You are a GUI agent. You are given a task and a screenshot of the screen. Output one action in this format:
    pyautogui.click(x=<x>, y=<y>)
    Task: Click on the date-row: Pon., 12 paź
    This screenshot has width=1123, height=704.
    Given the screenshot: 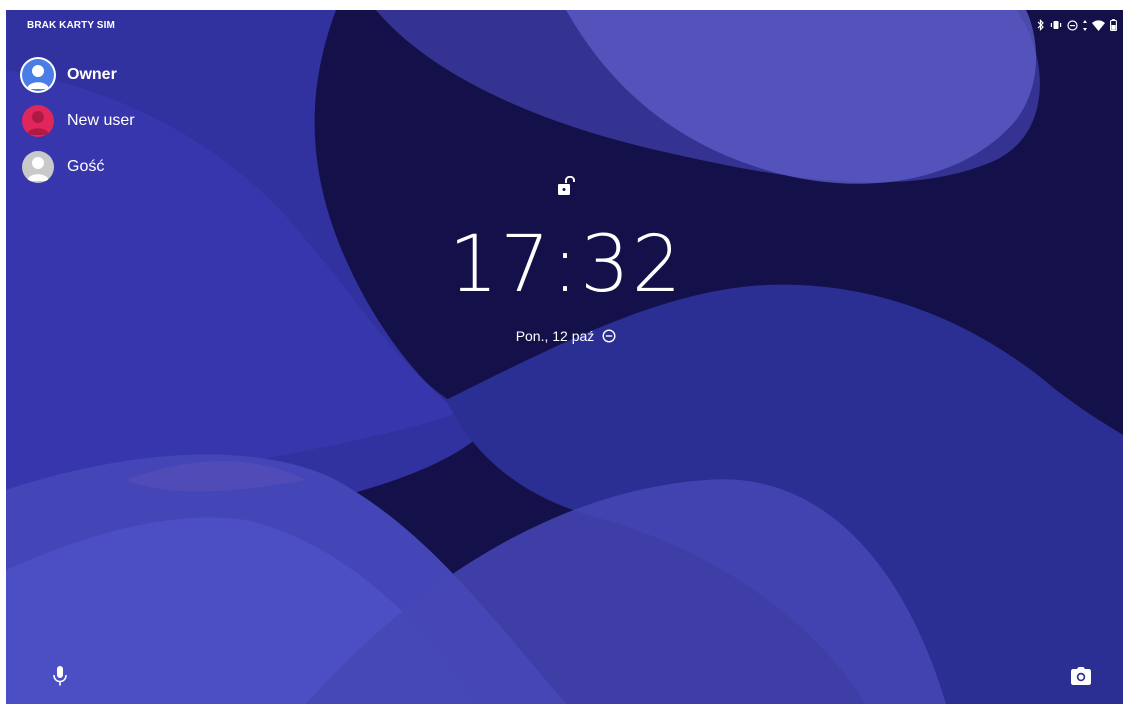 What is the action you would take?
    pyautogui.click(x=566, y=336)
    